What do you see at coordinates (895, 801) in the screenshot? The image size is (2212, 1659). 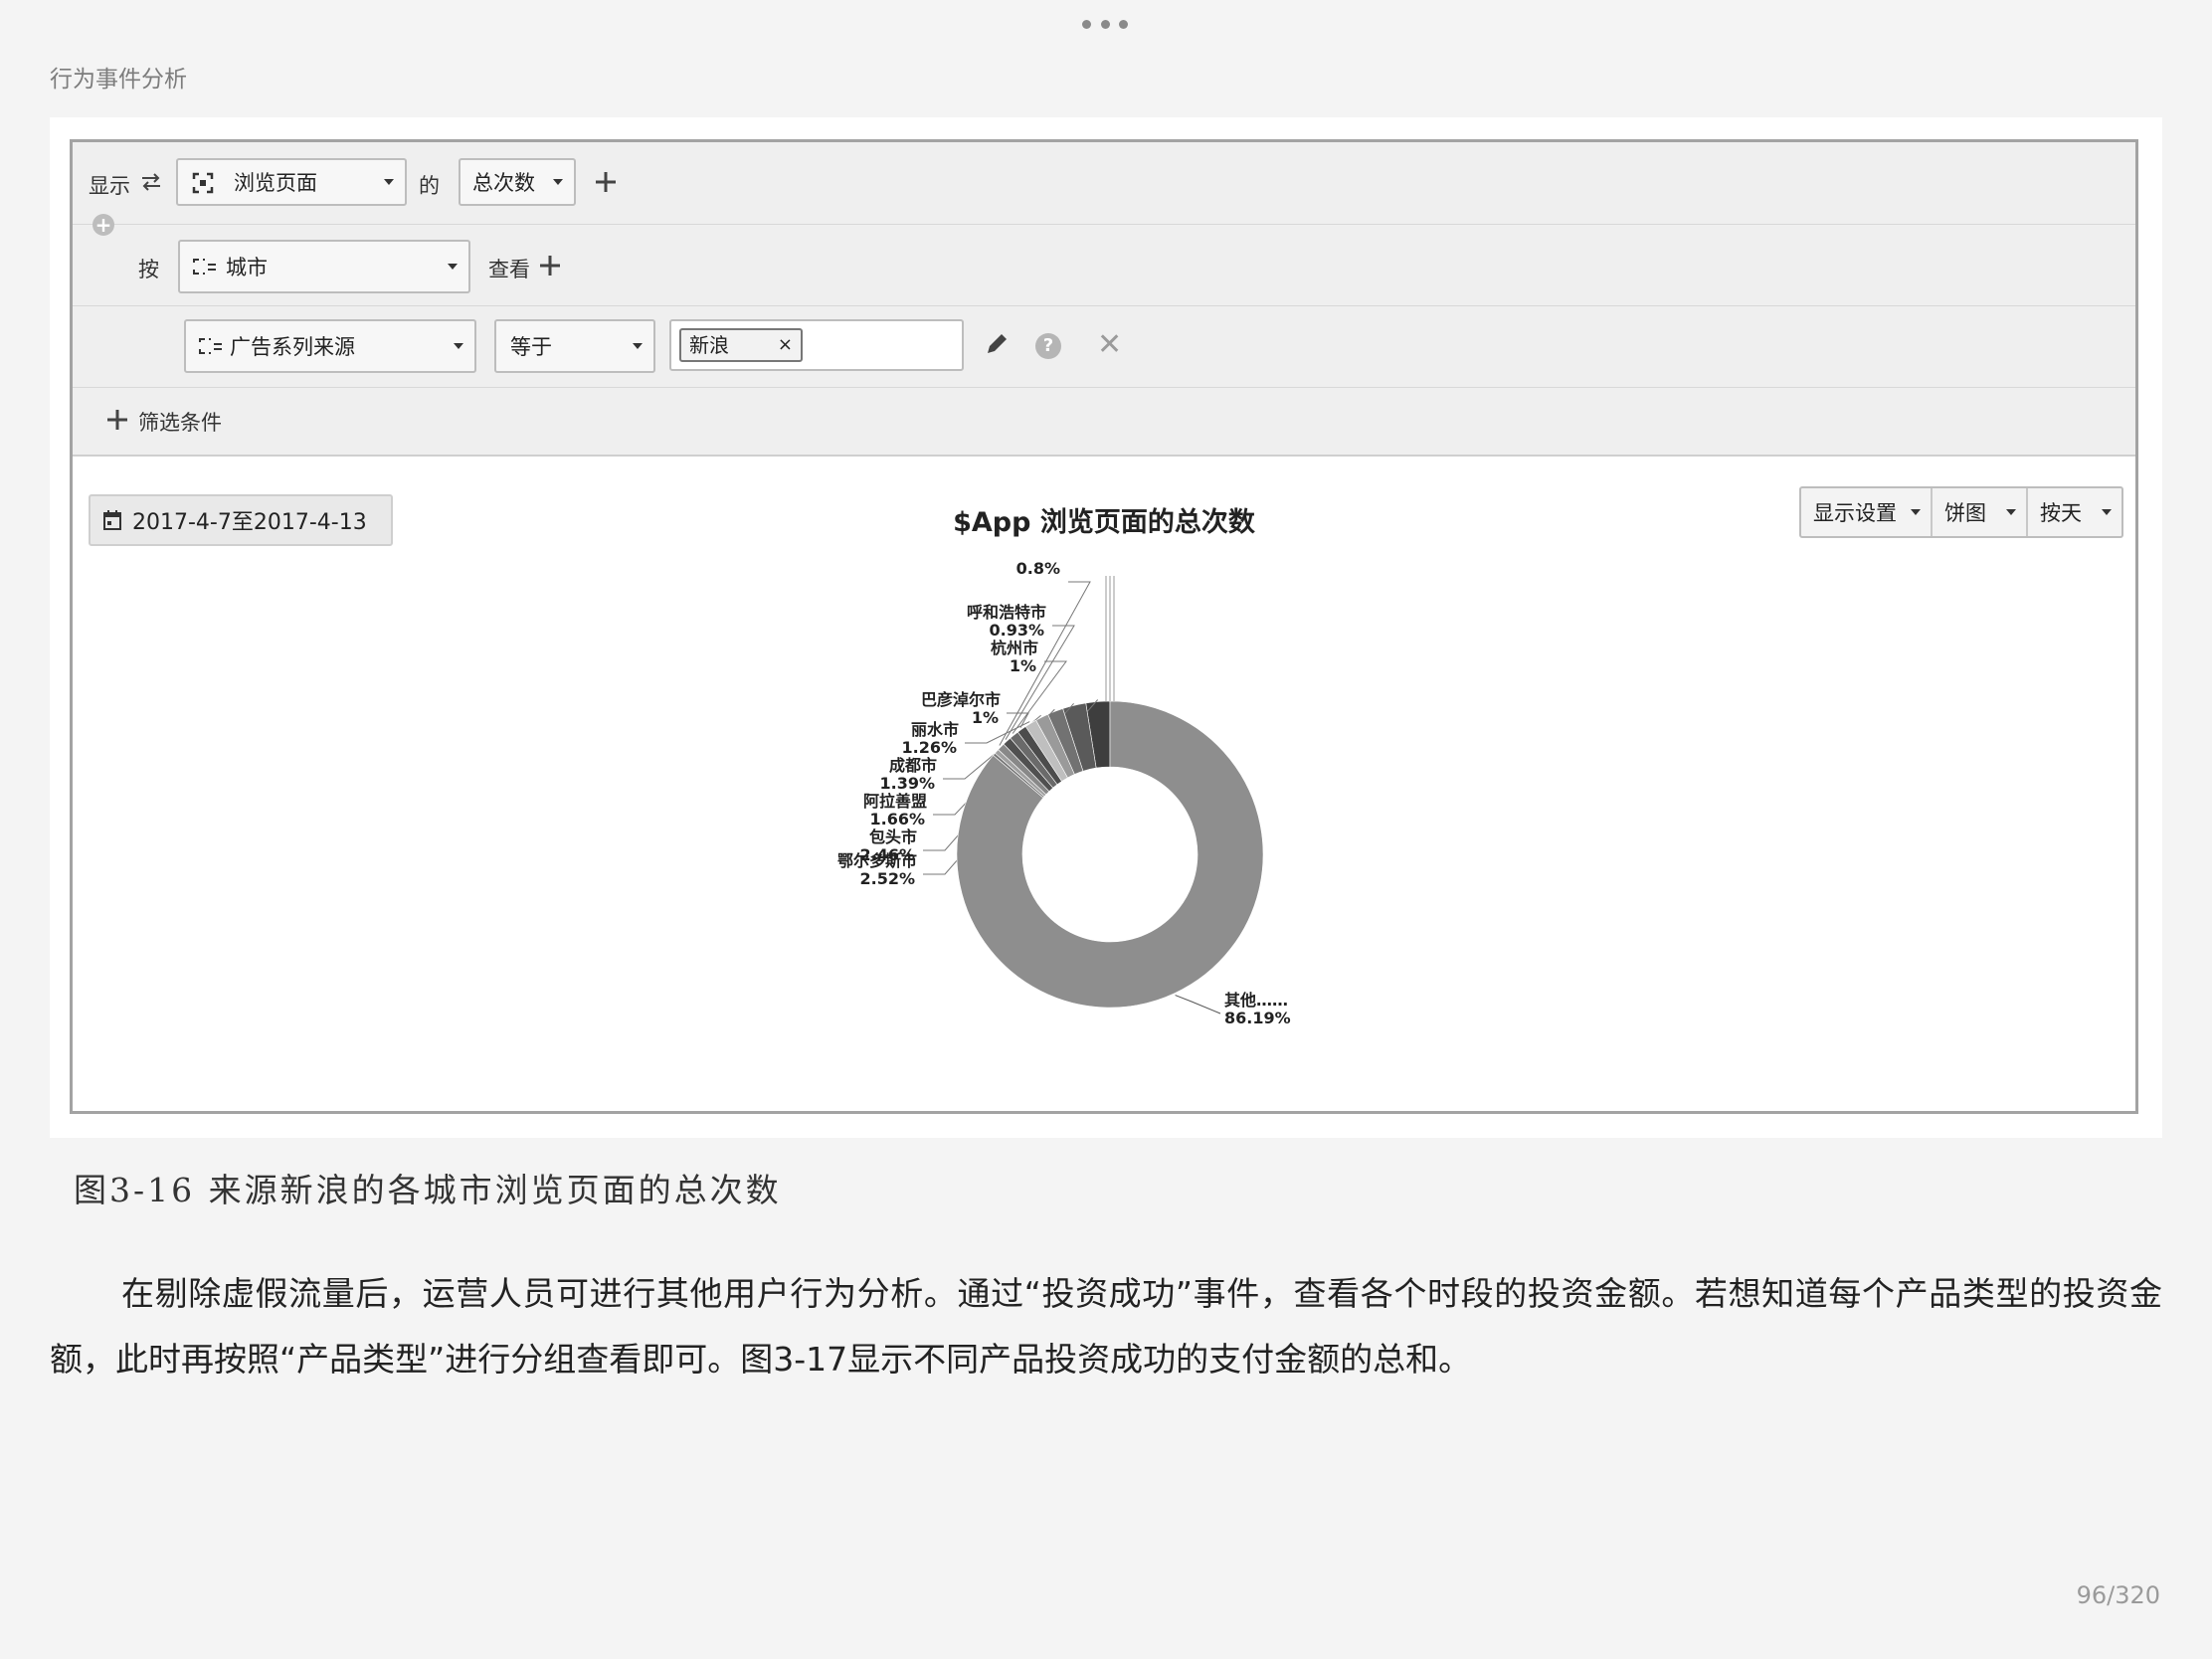 I see `slice-label: 阿拉善盟` at bounding box center [895, 801].